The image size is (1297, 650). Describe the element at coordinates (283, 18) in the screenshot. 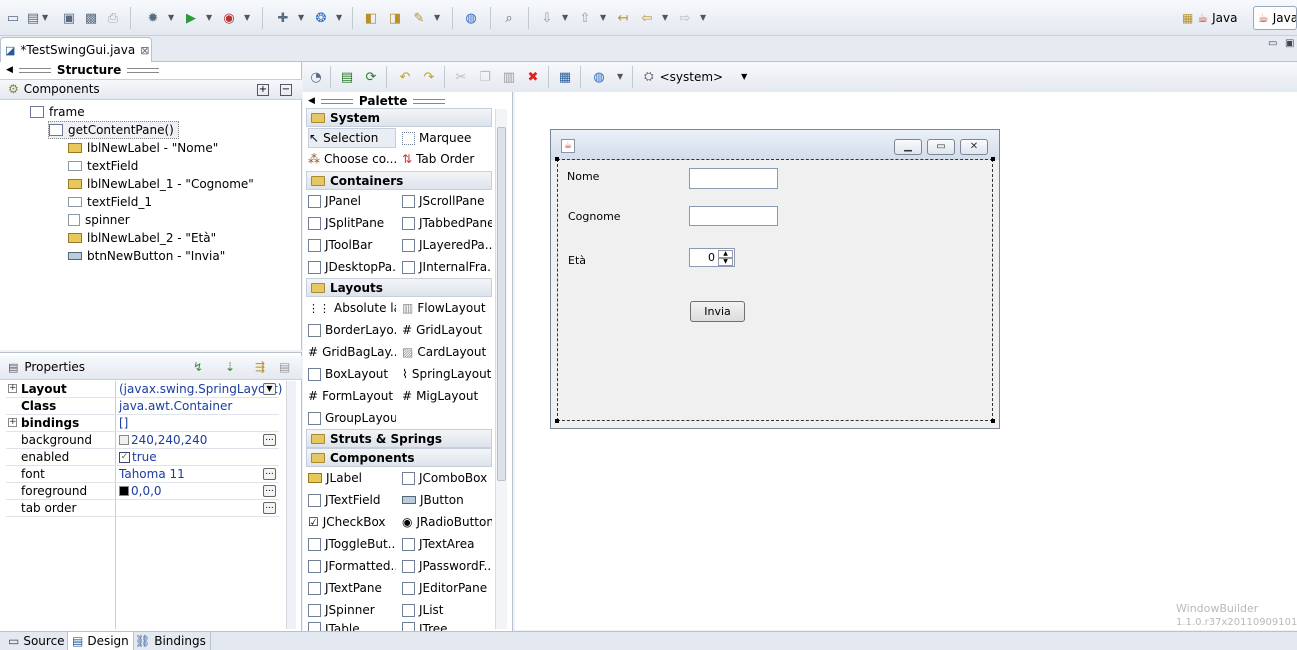

I see `new-class-icon: ✚` at that location.